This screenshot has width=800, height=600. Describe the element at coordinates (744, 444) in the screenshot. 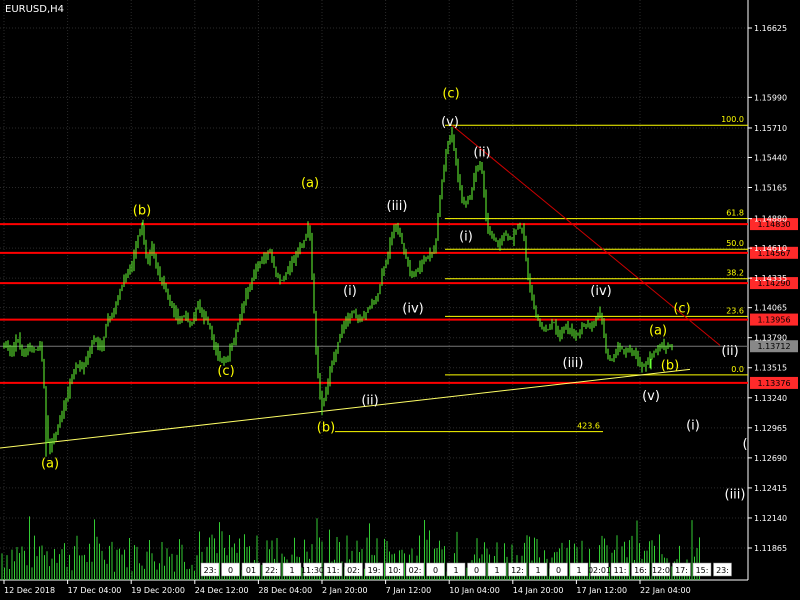

I see `wave-label: (` at that location.